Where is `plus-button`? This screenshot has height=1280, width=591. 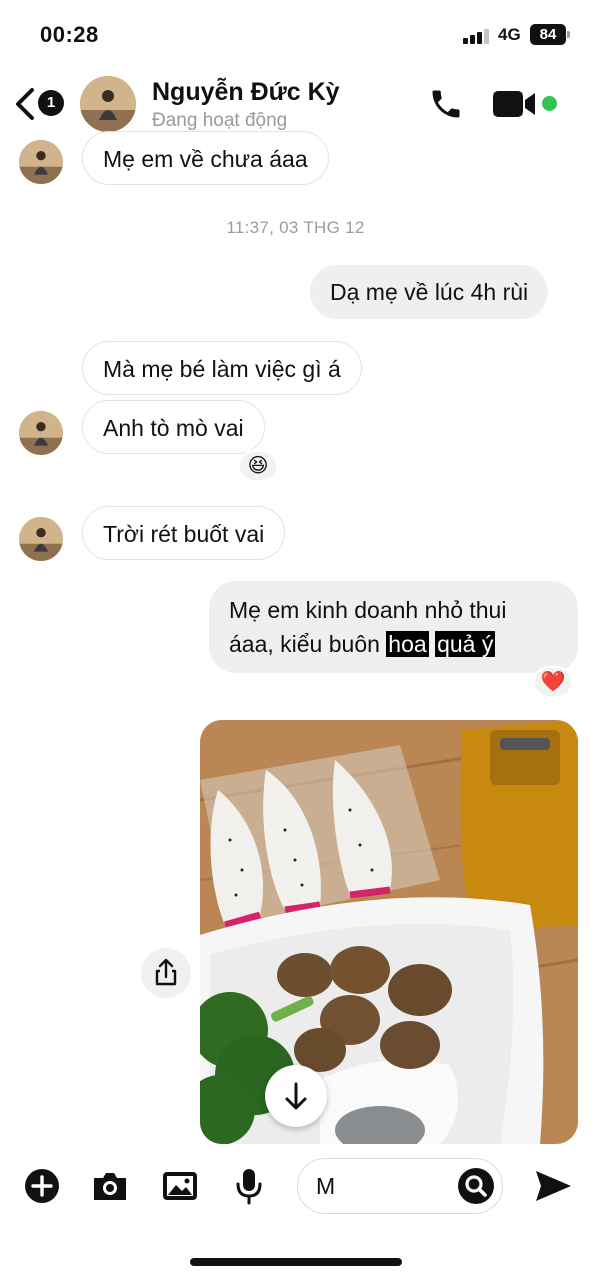 plus-button is located at coordinates (42, 1186).